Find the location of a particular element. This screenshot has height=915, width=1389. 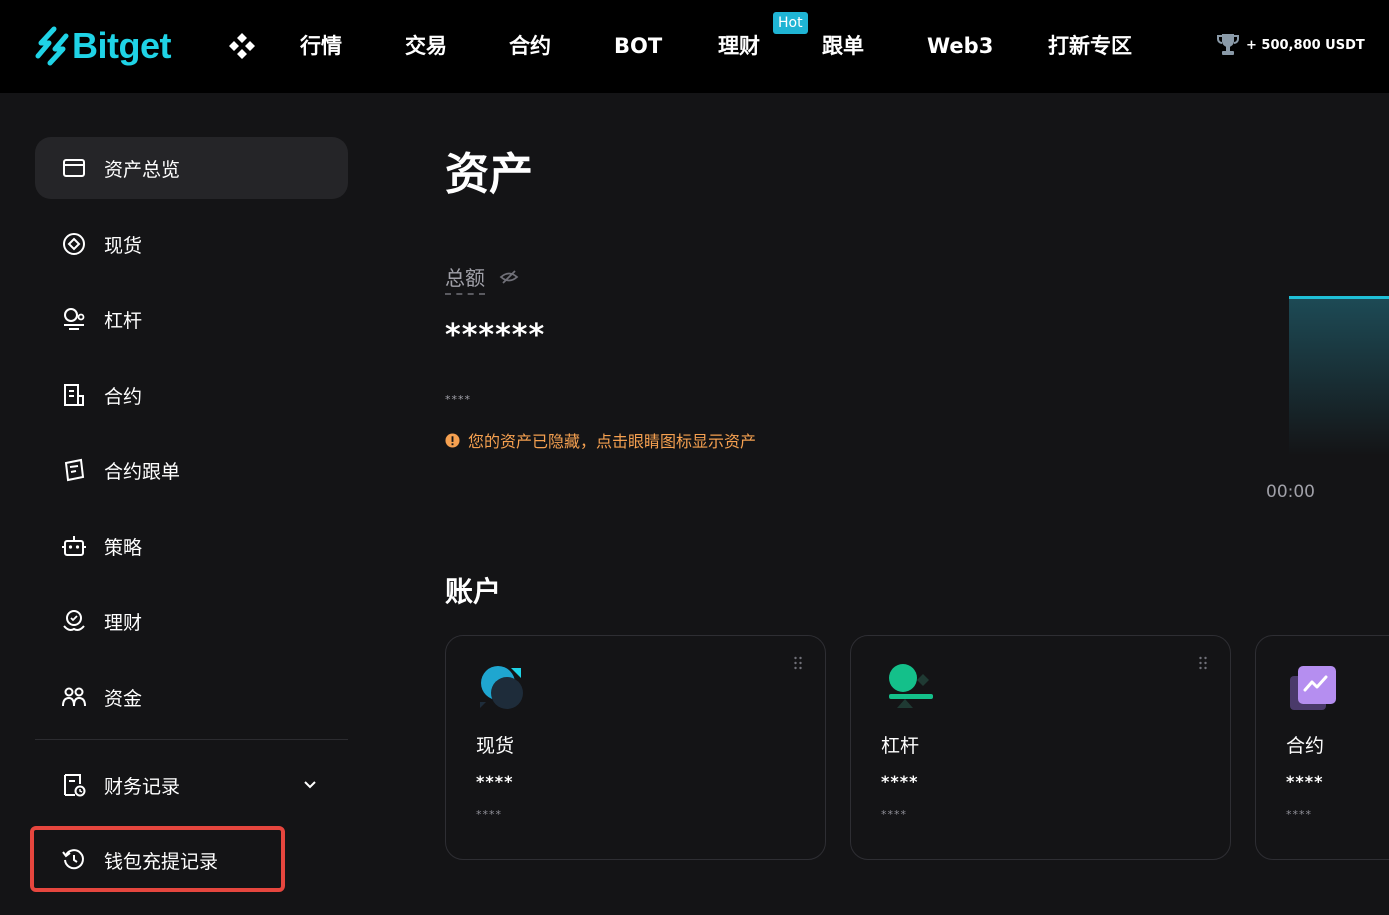

account-card-spot: 现货 **** **** is located at coordinates (635, 747).